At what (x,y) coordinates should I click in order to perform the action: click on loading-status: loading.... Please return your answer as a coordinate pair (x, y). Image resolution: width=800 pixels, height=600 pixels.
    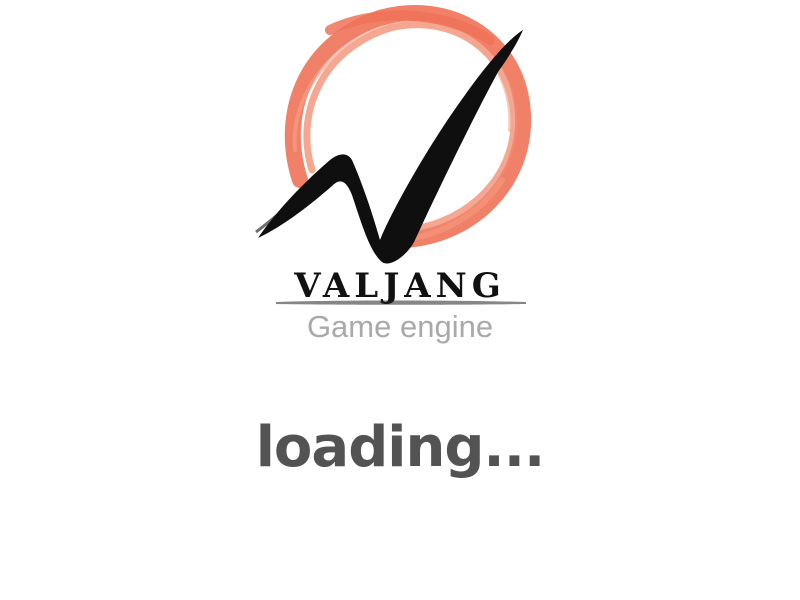
    Looking at the image, I should click on (400, 447).